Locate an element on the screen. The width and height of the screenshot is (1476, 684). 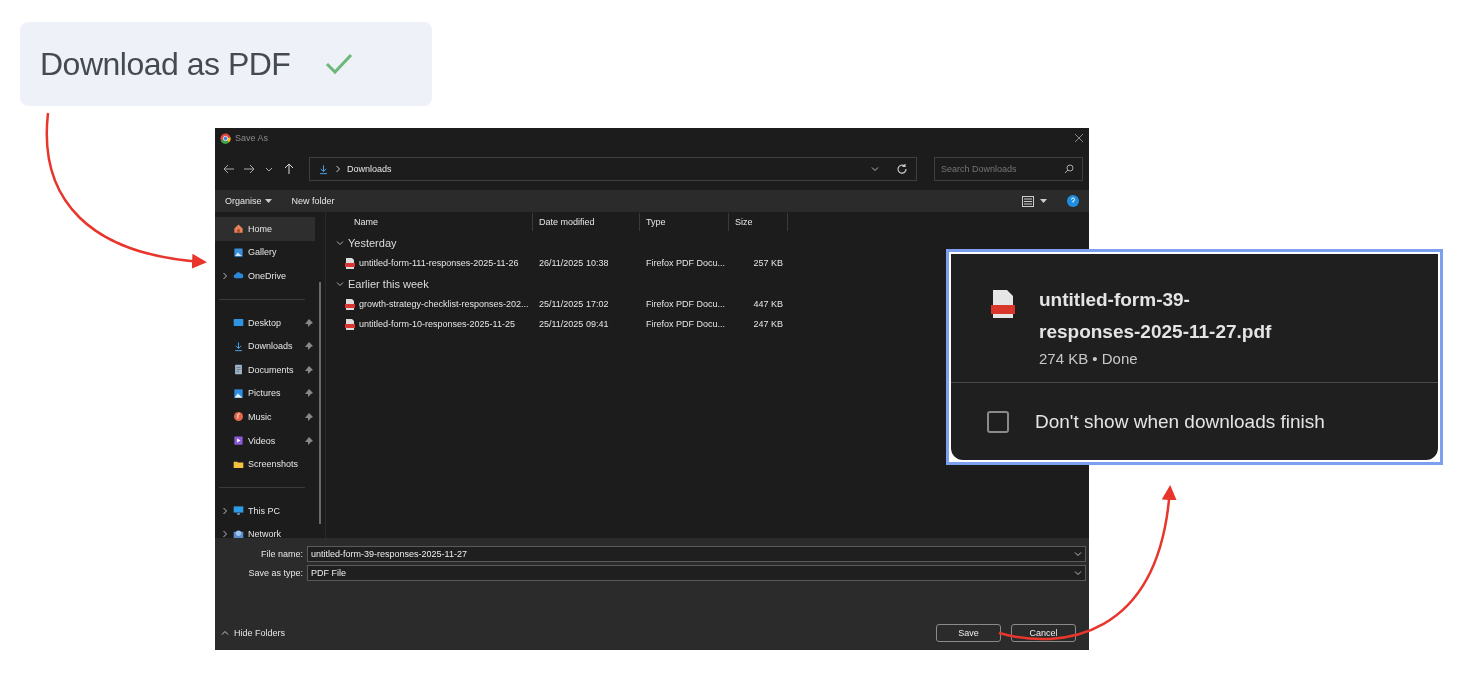
sidebar-item: Gallery is located at coordinates (265, 252).